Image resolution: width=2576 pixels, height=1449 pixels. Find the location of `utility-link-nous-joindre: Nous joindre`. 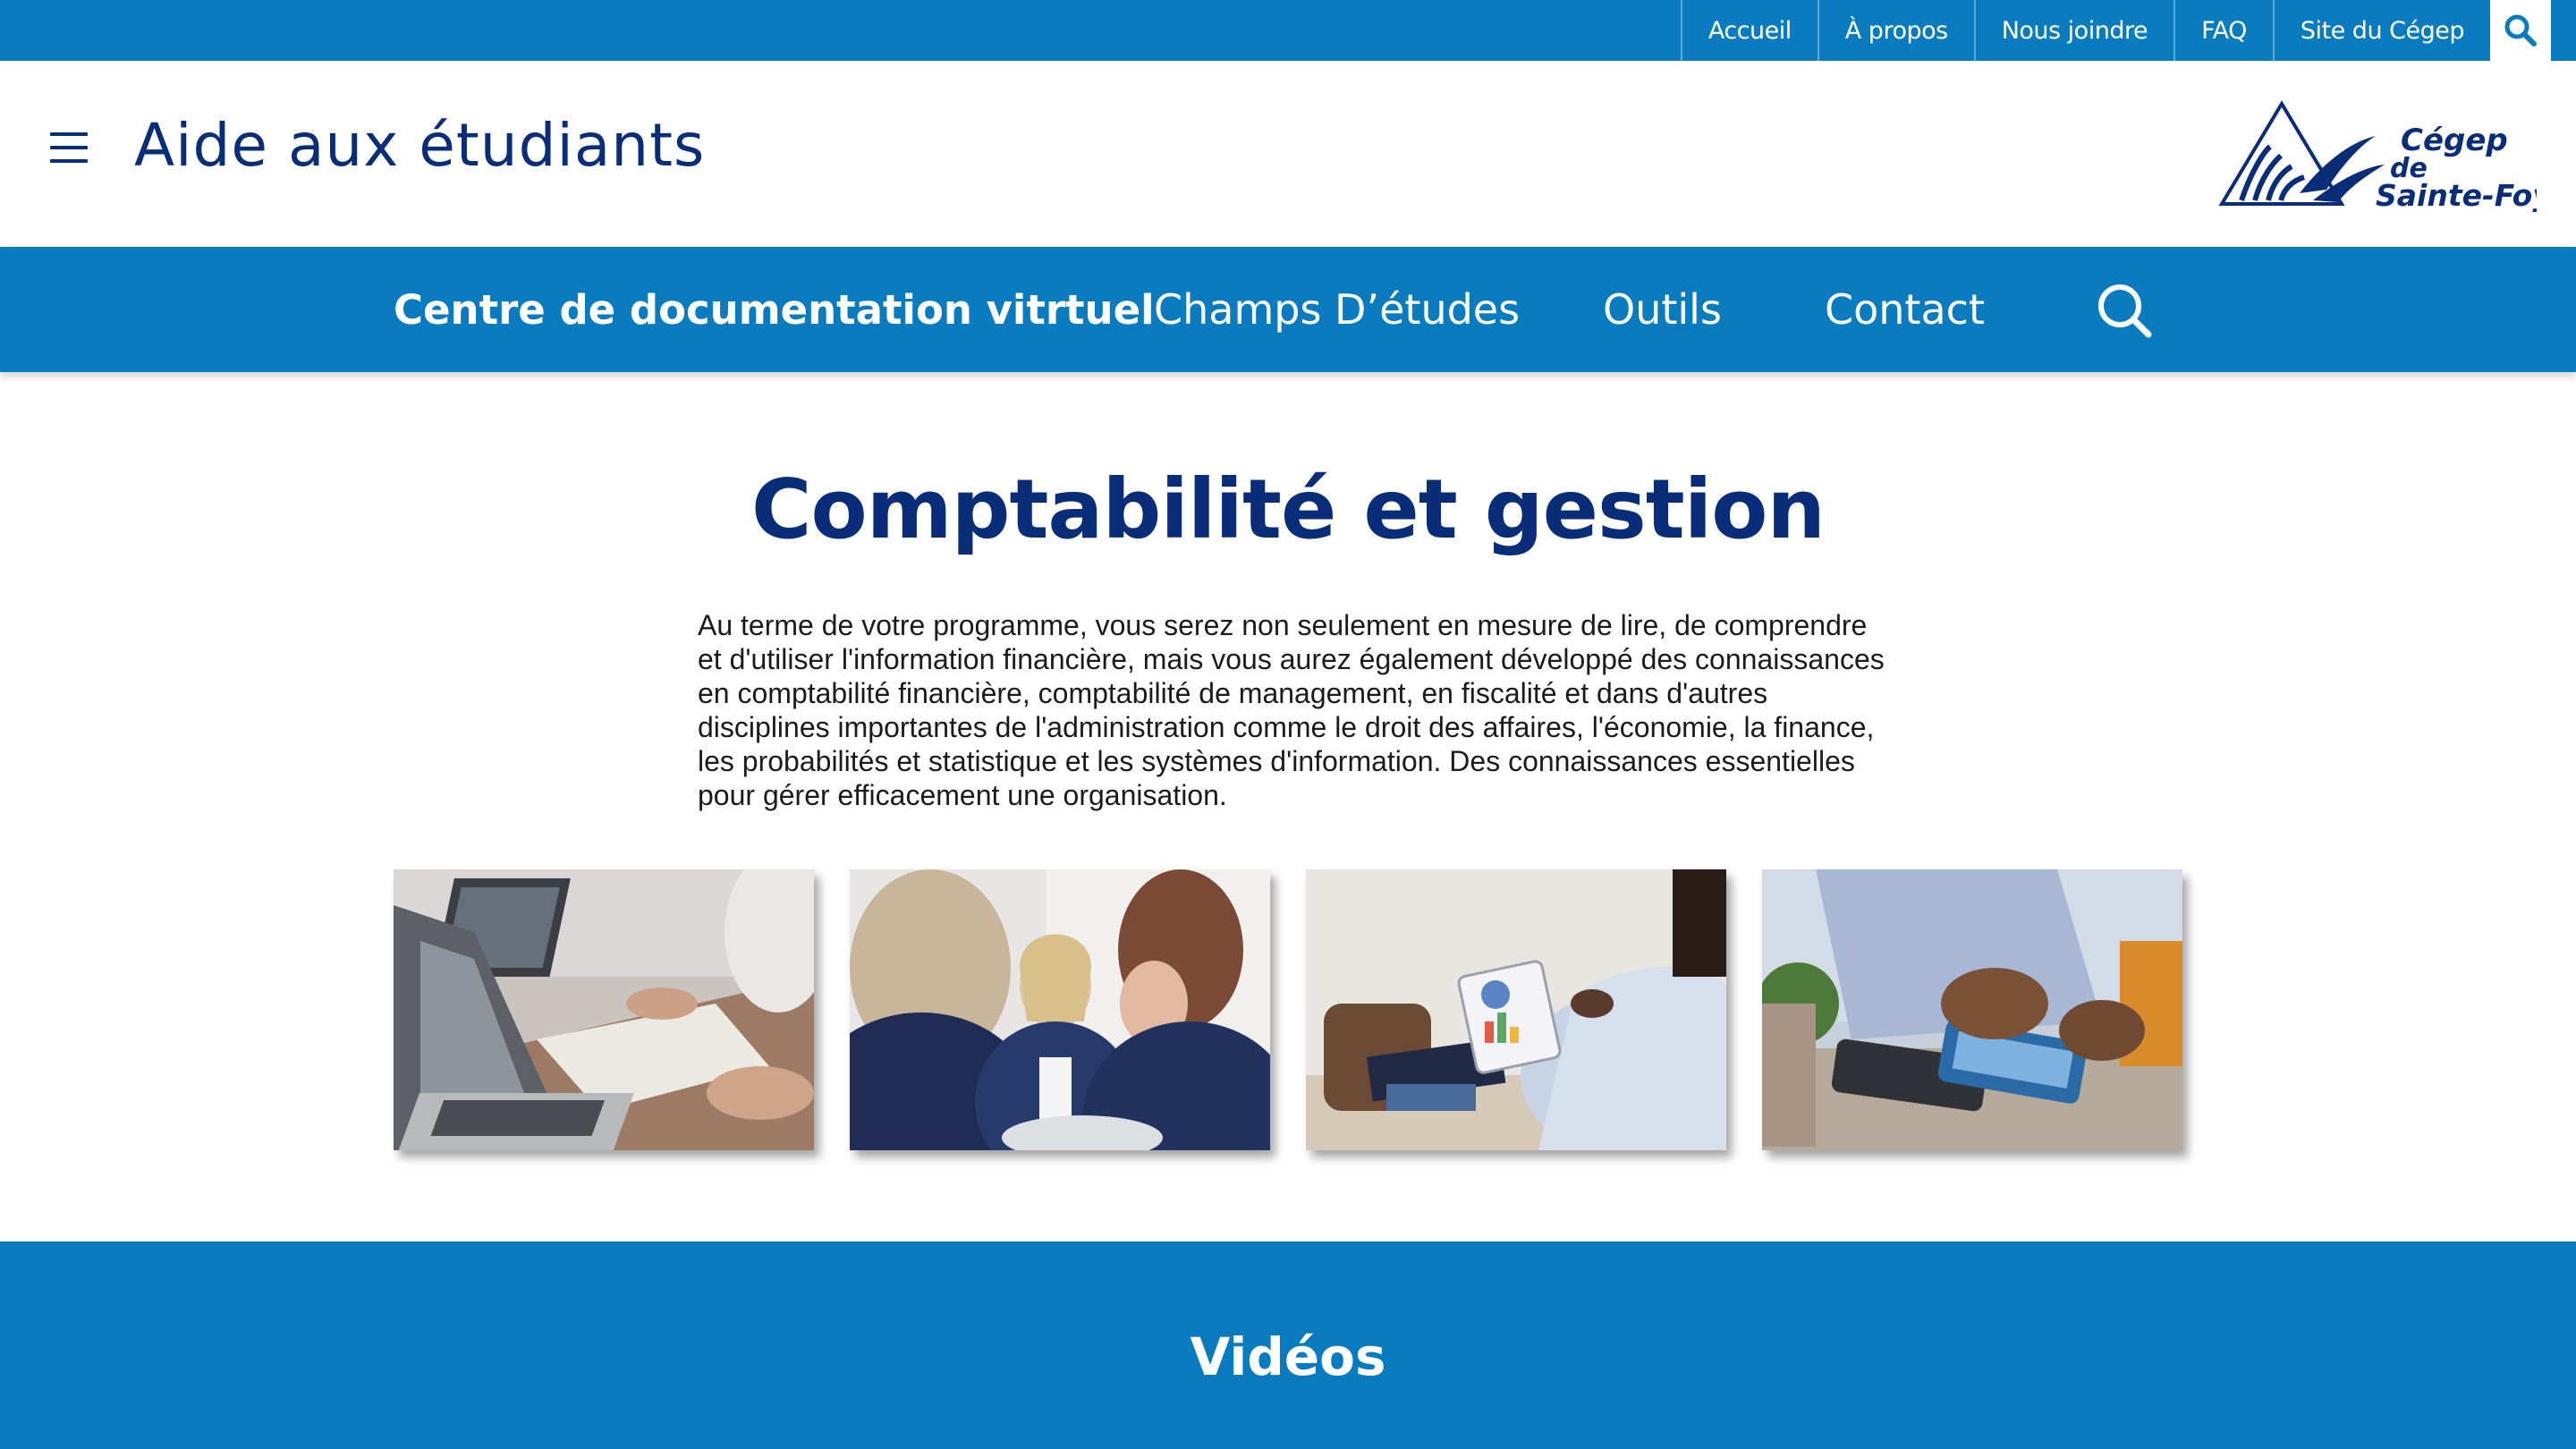

utility-link-nous-joindre: Nous joindre is located at coordinates (2073, 30).